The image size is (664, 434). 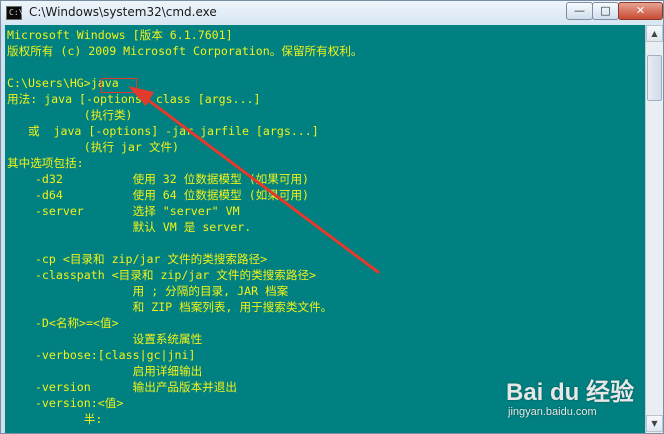 What do you see at coordinates (654, 78) in the screenshot?
I see `scroll-thumb` at bounding box center [654, 78].